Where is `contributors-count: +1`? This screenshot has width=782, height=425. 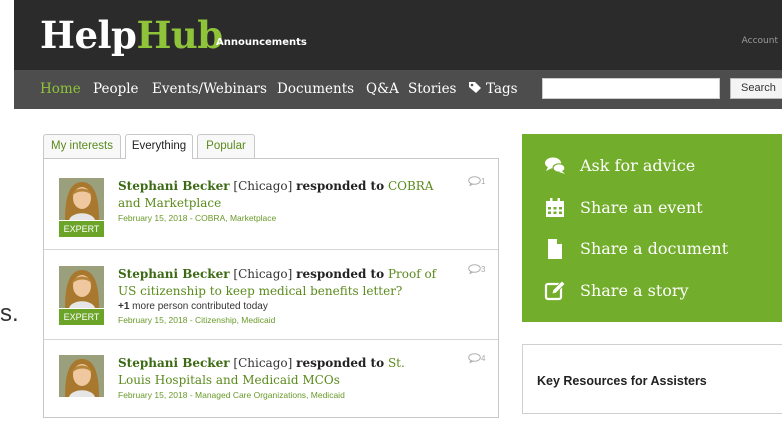
contributors-count: +1 is located at coordinates (124, 306).